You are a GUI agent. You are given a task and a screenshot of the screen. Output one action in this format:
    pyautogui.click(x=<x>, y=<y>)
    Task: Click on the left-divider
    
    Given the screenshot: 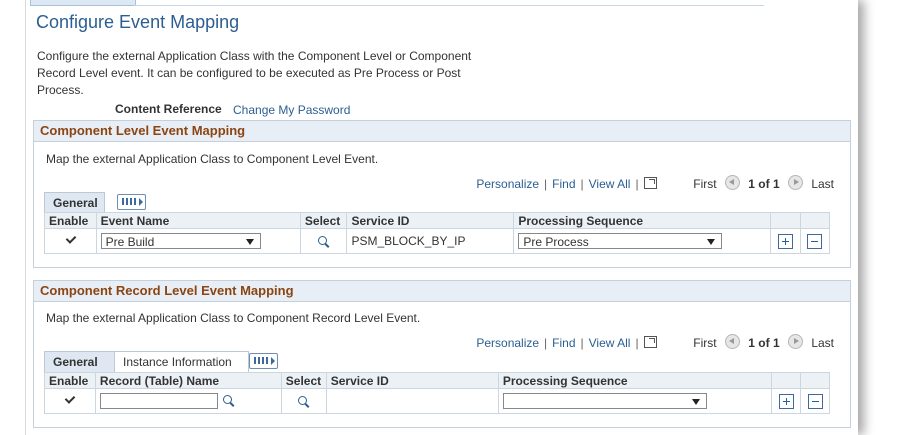 What is the action you would take?
    pyautogui.click(x=25, y=217)
    